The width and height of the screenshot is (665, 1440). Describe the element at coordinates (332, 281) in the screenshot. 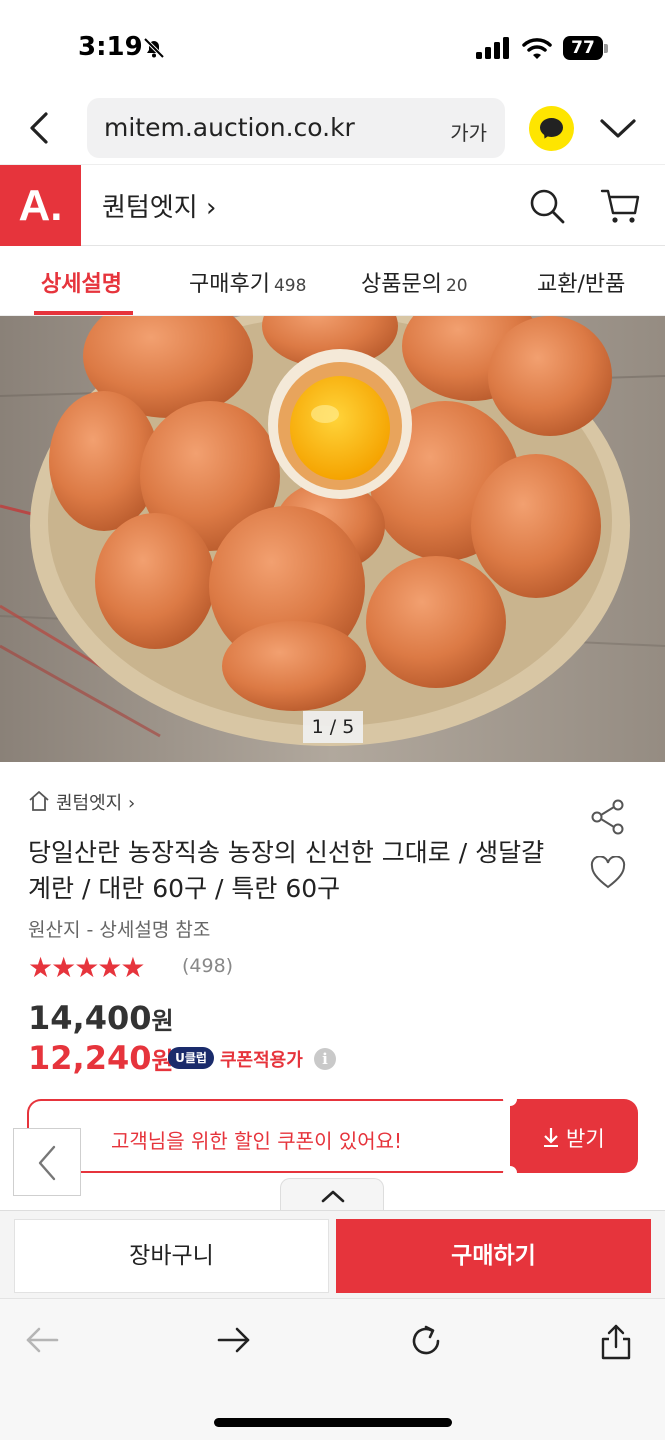

I see `product-tabs: 상세설명 구매후기 498 상품문의 20 교환/반품` at that location.